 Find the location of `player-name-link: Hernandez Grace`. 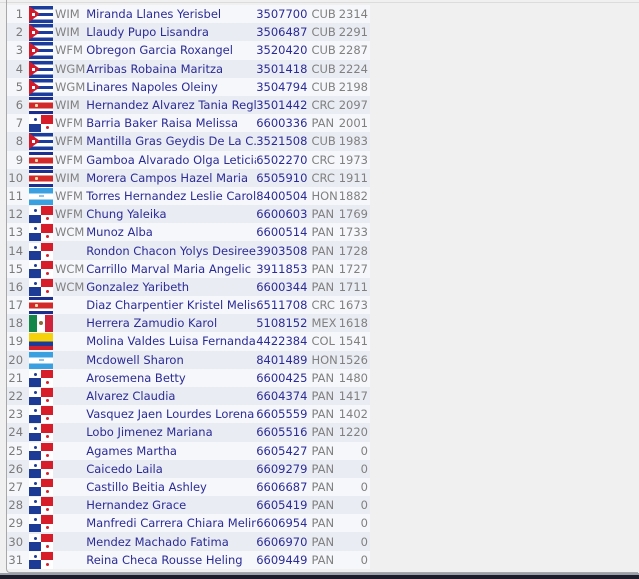

player-name-link: Hernandez Grace is located at coordinates (171, 505).